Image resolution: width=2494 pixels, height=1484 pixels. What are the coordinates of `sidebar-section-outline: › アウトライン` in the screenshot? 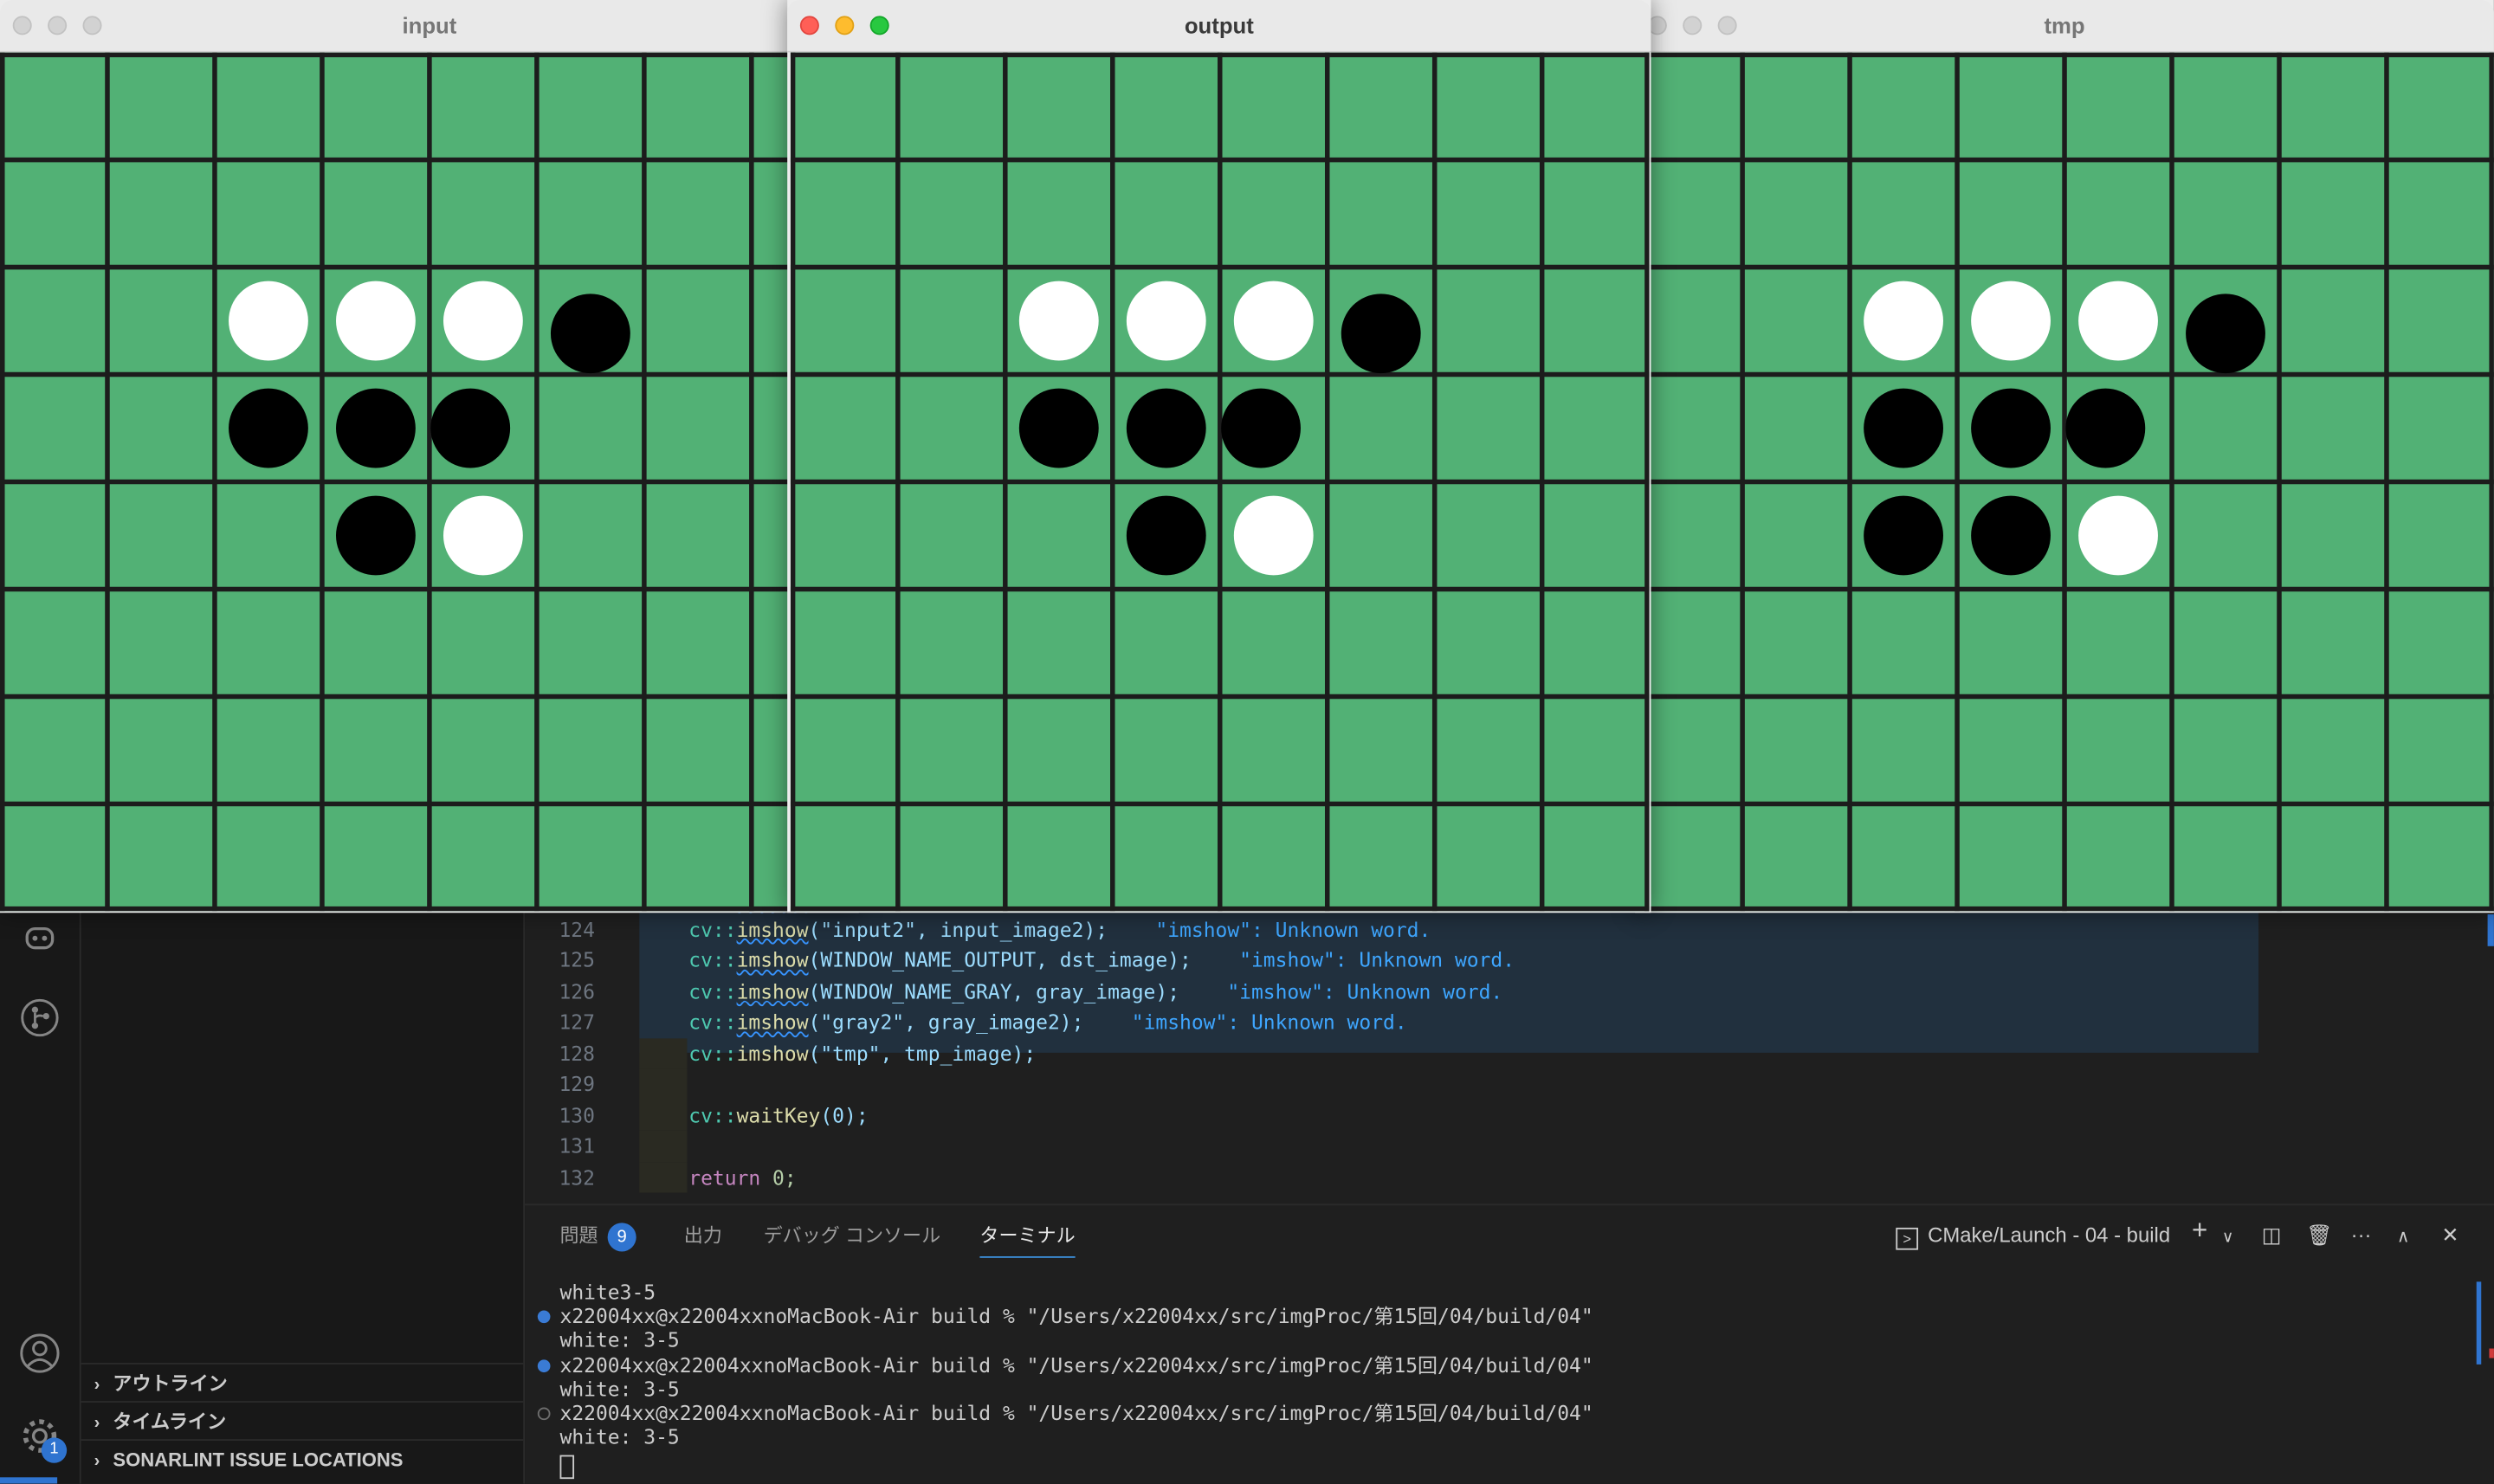 It's located at (302, 1383).